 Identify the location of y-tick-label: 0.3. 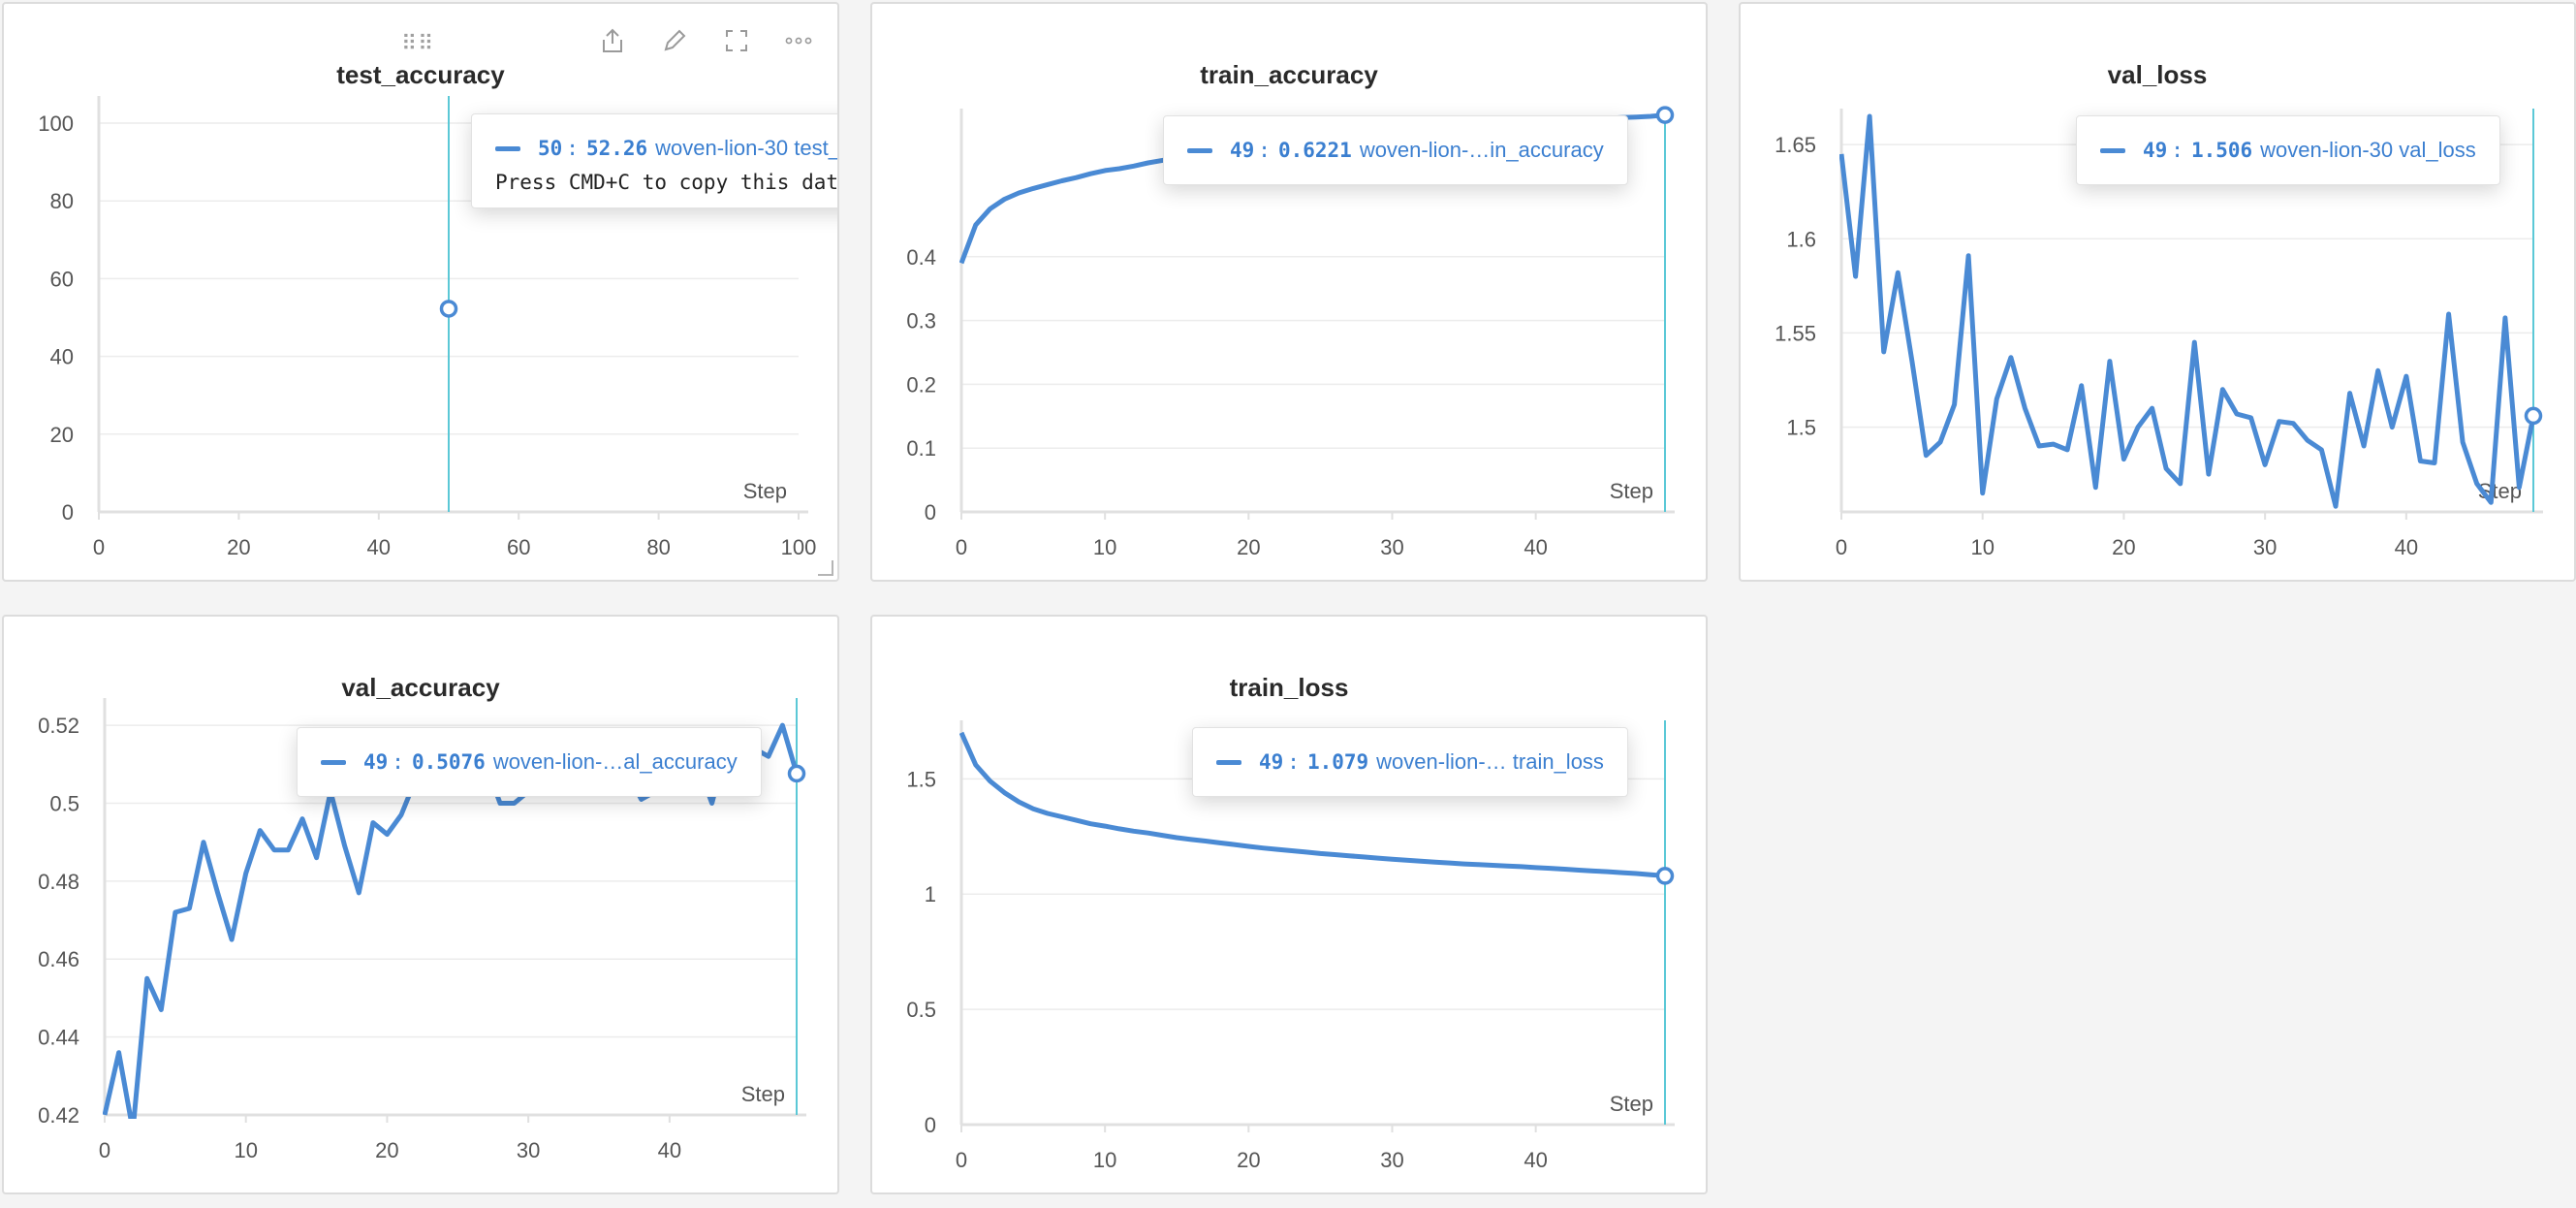
(921, 321).